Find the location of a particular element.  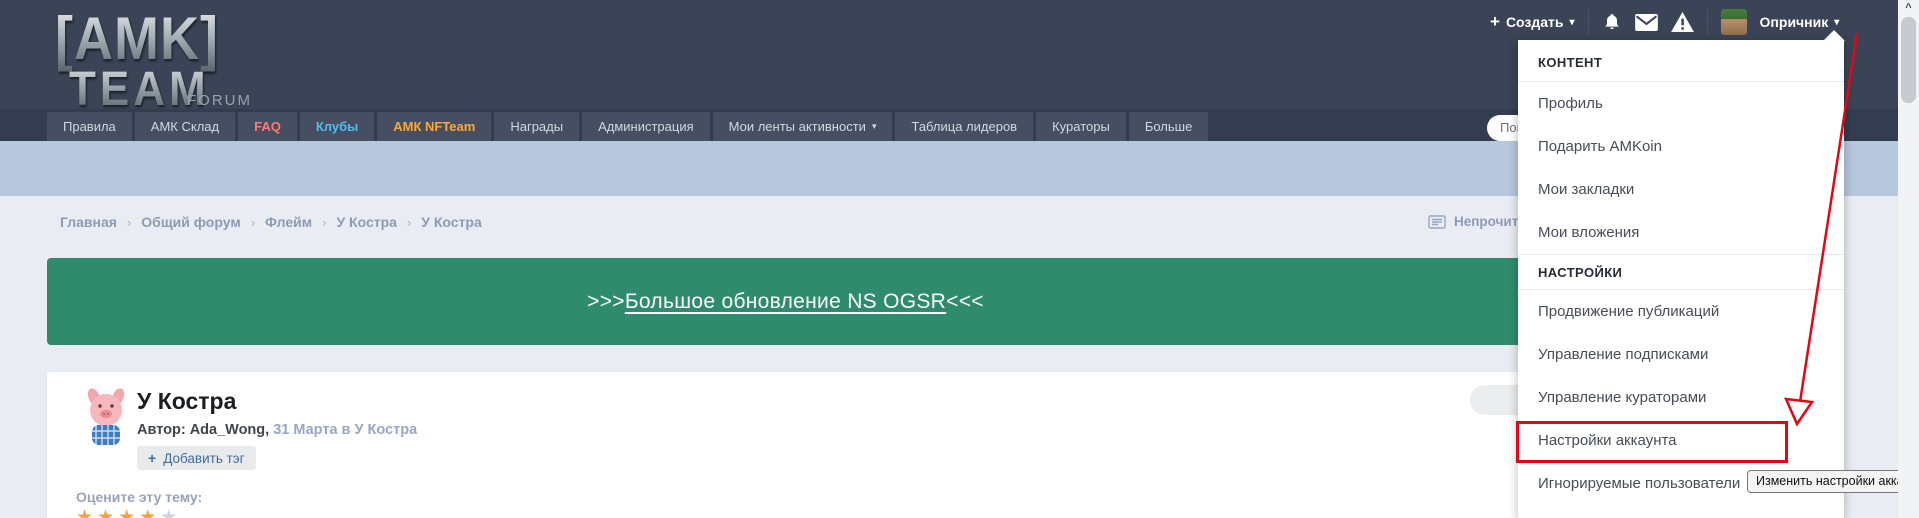

menu-section-settings: НАСТРОЙКИ is located at coordinates (1681, 272).